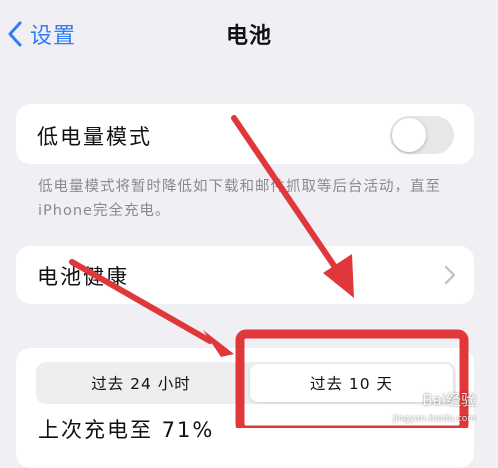  What do you see at coordinates (239, 199) in the screenshot?
I see `low-power-mode-footnote: 低电量模式将暂时降低如下载和邮件抓取等后台活动，直至iPhone完全充电。` at bounding box center [239, 199].